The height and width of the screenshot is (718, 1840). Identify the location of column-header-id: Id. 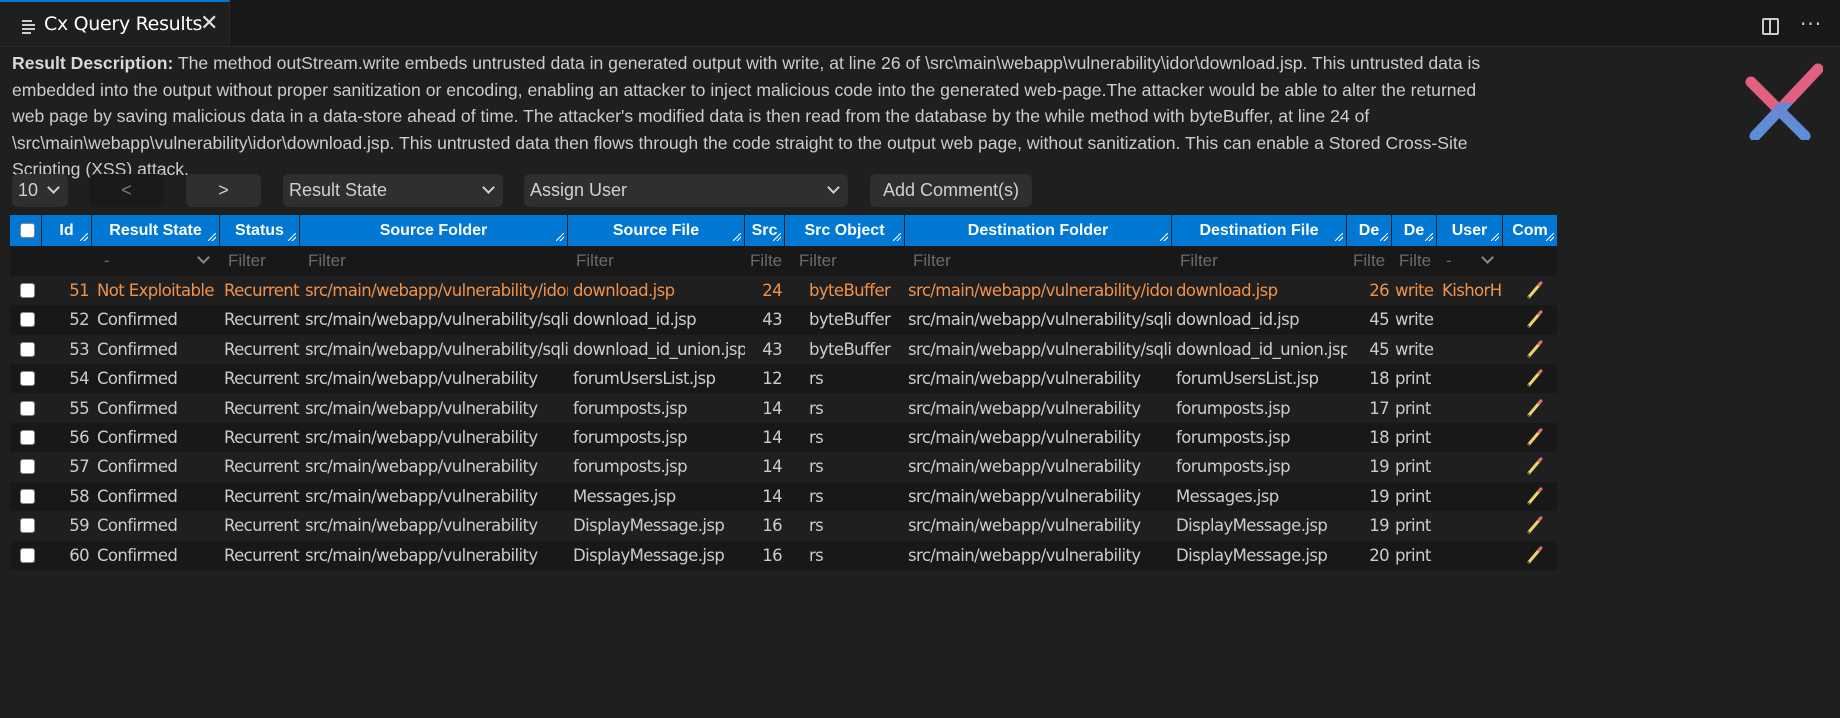
(67, 230).